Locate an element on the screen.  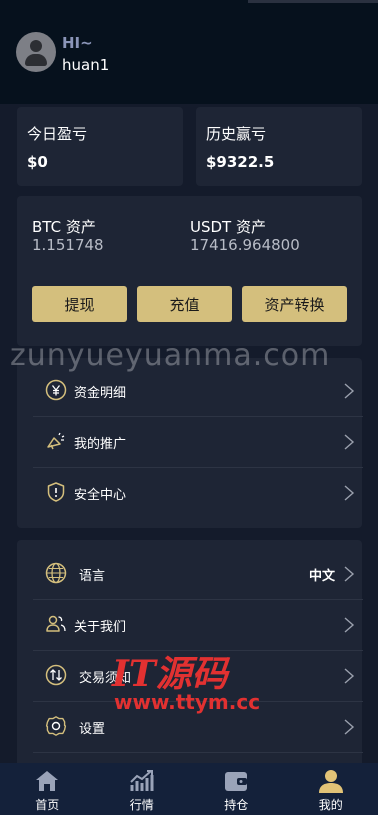
security-center-label: 安全中心 is located at coordinates (100, 495).